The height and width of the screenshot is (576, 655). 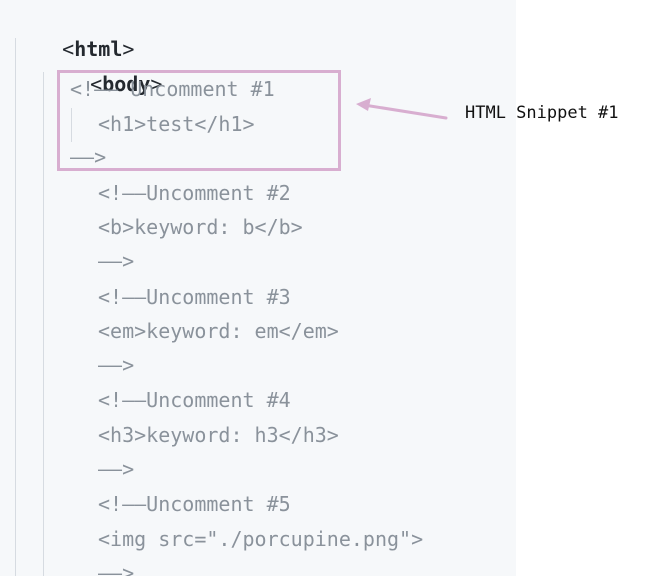 What do you see at coordinates (116, 365) in the screenshot?
I see `comment-3-close: ——>` at bounding box center [116, 365].